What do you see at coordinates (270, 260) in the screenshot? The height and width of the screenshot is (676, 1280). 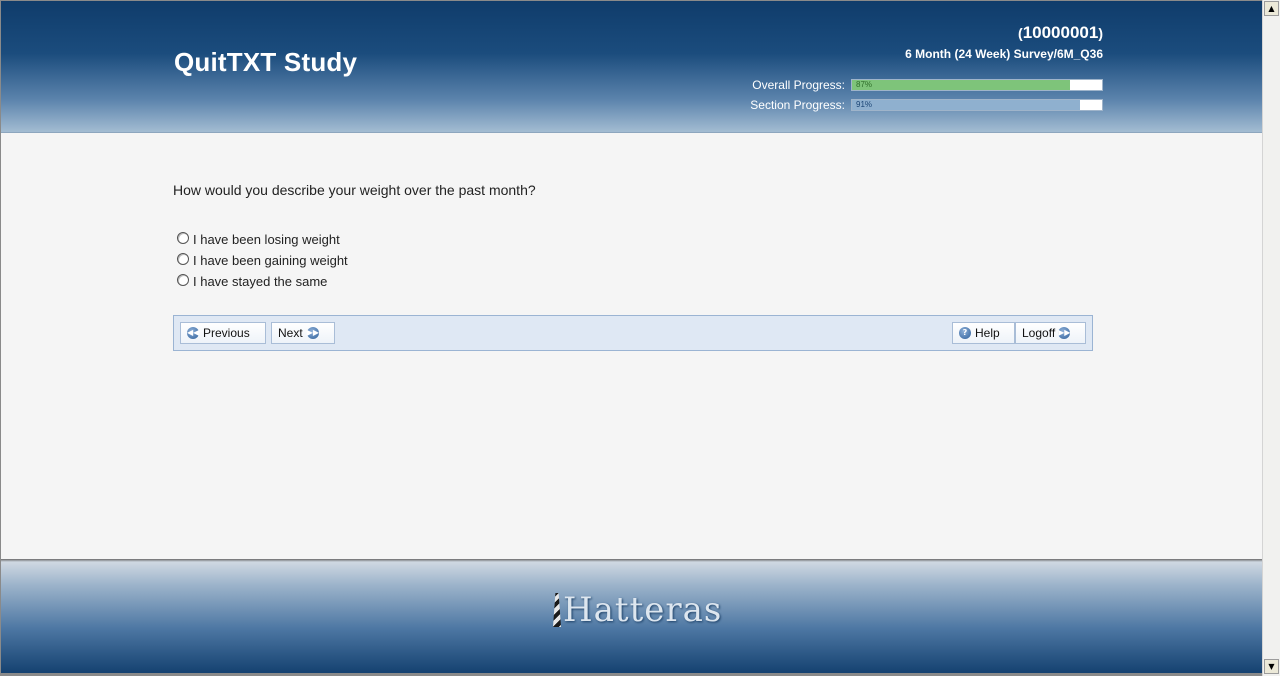 I see `answer-option-label: I have been gaining weight` at bounding box center [270, 260].